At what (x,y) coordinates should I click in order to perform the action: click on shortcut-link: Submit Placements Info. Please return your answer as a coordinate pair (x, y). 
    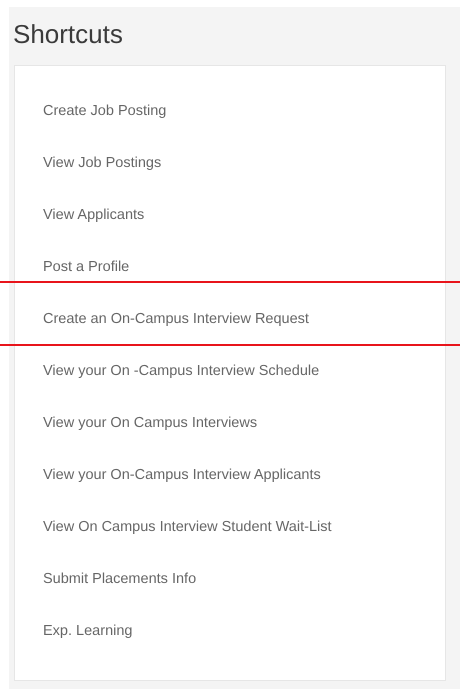
    Looking at the image, I should click on (119, 580).